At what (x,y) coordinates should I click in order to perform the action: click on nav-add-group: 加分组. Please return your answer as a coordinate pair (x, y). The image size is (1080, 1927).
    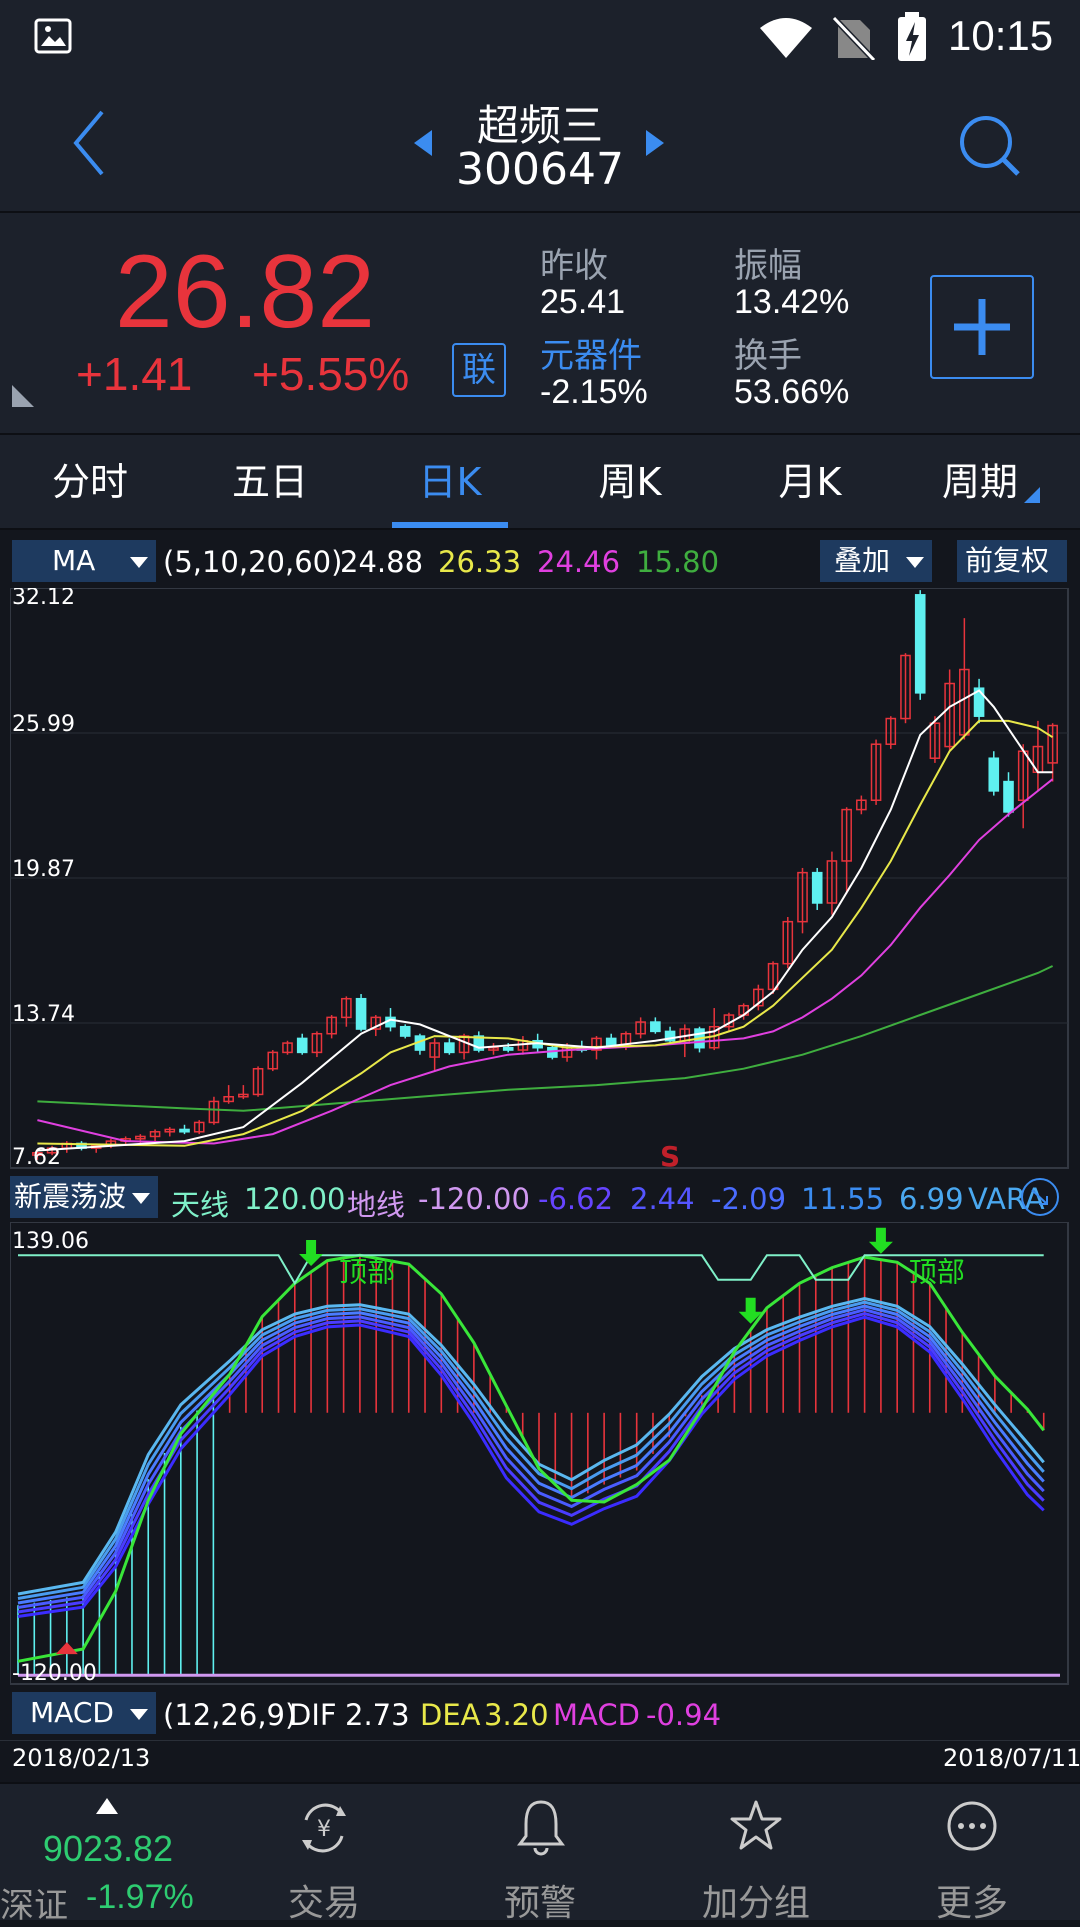
    Looking at the image, I should click on (756, 1854).